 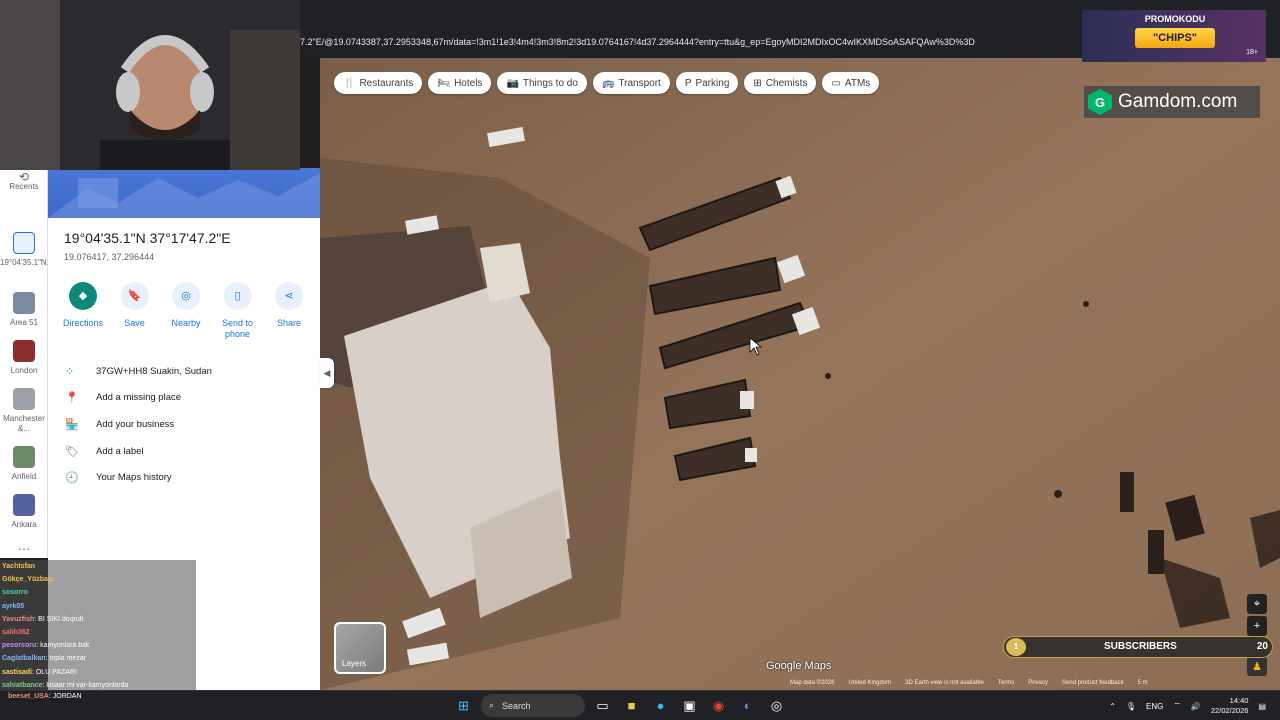 I want to click on notification-icon: ▤, so click(x=1262, y=706).